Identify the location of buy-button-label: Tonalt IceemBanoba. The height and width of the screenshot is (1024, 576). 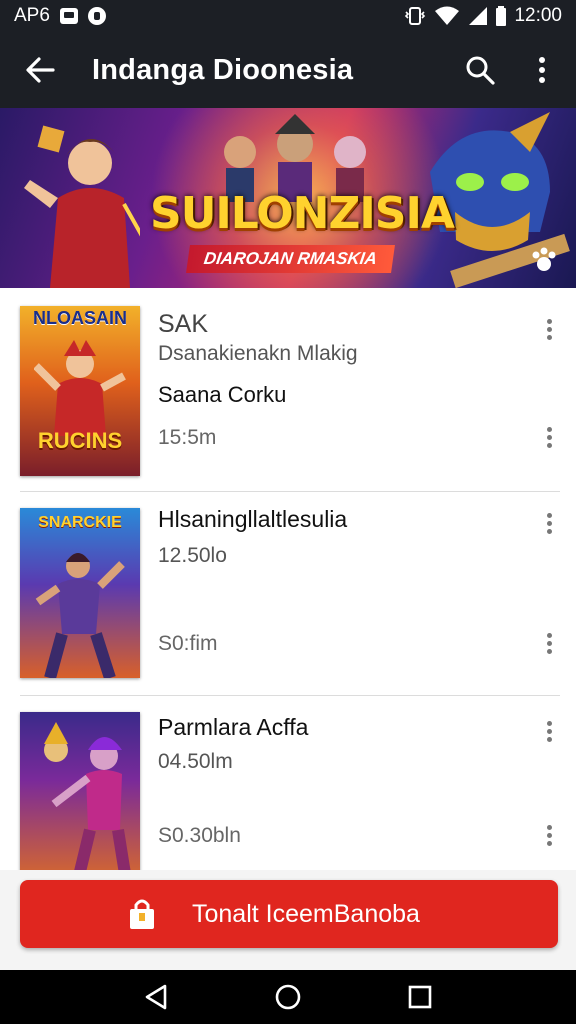
(306, 913).